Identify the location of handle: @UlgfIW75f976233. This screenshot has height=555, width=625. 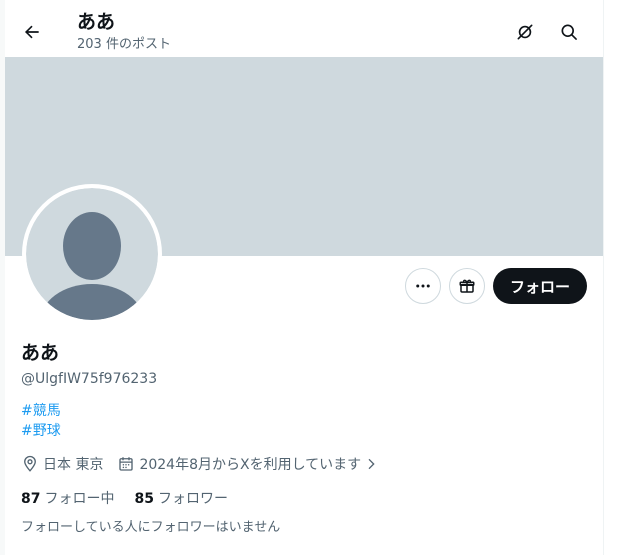
(89, 379).